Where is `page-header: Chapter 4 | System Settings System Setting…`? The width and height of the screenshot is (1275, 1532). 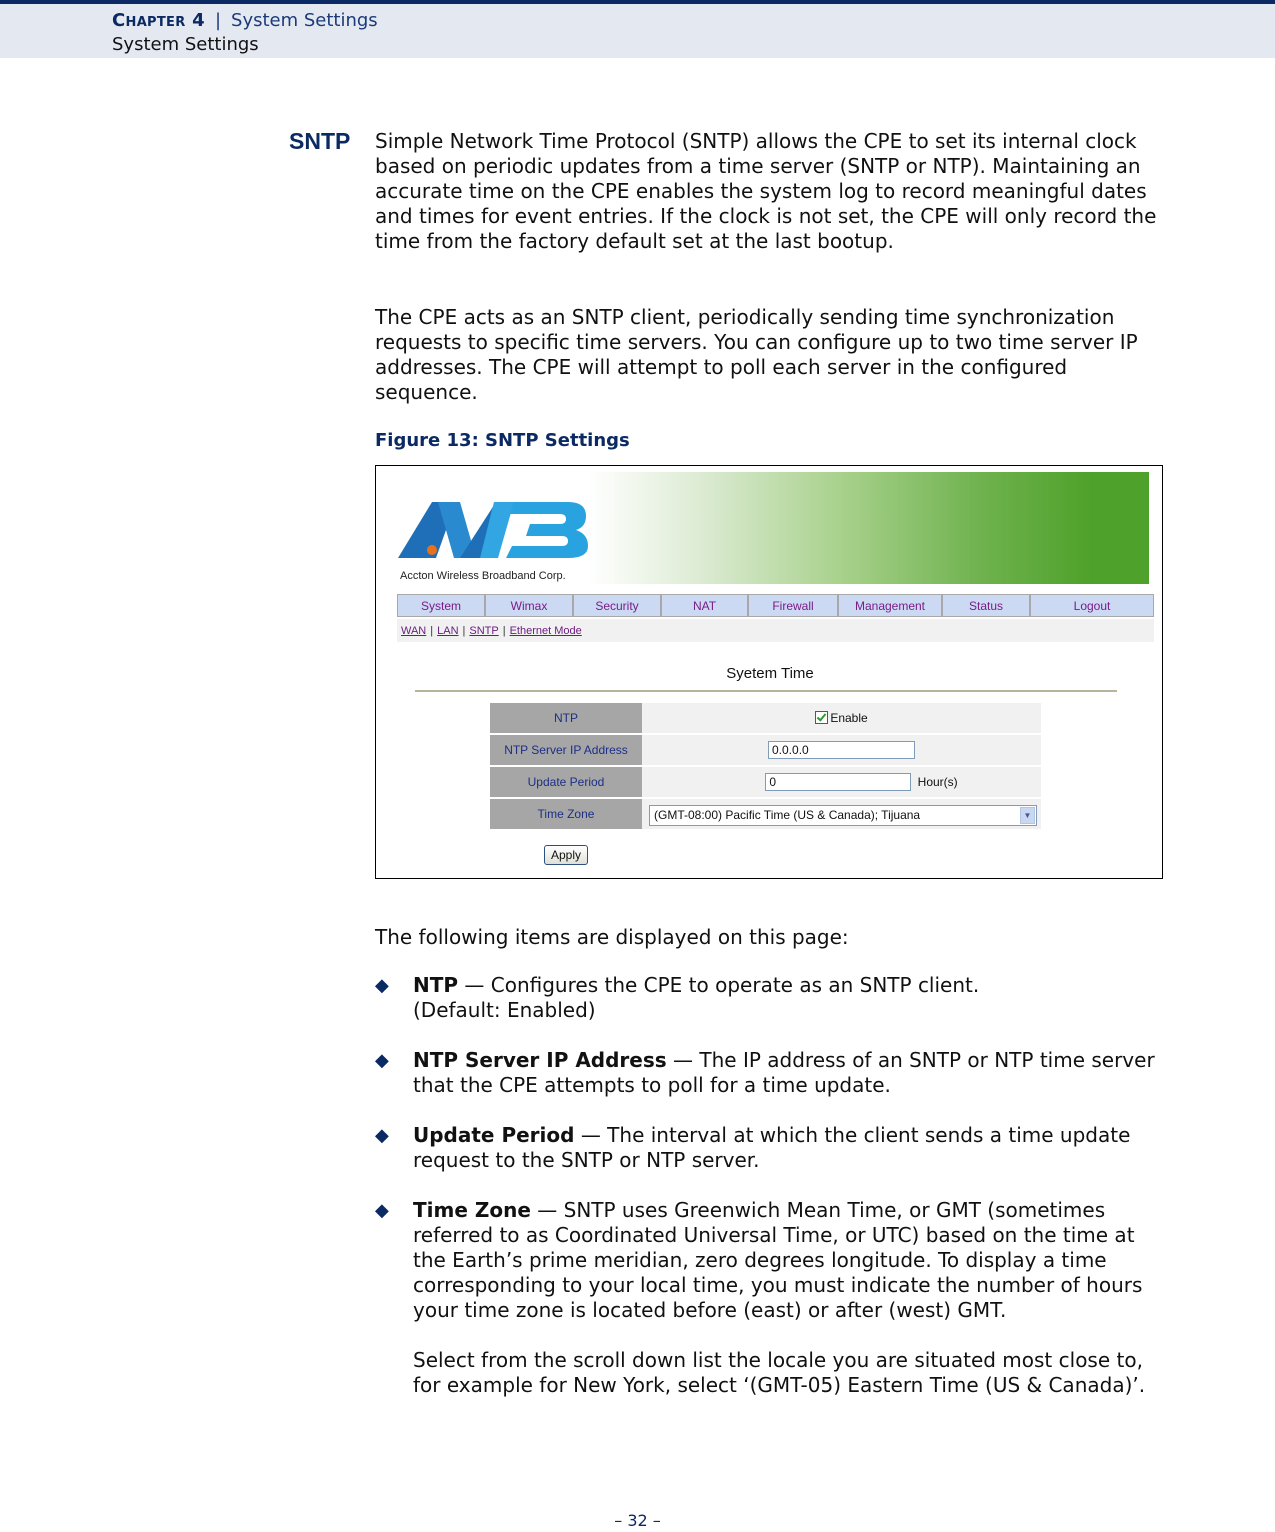
page-header: Chapter 4 | System Settings System Setting… is located at coordinates (637, 29).